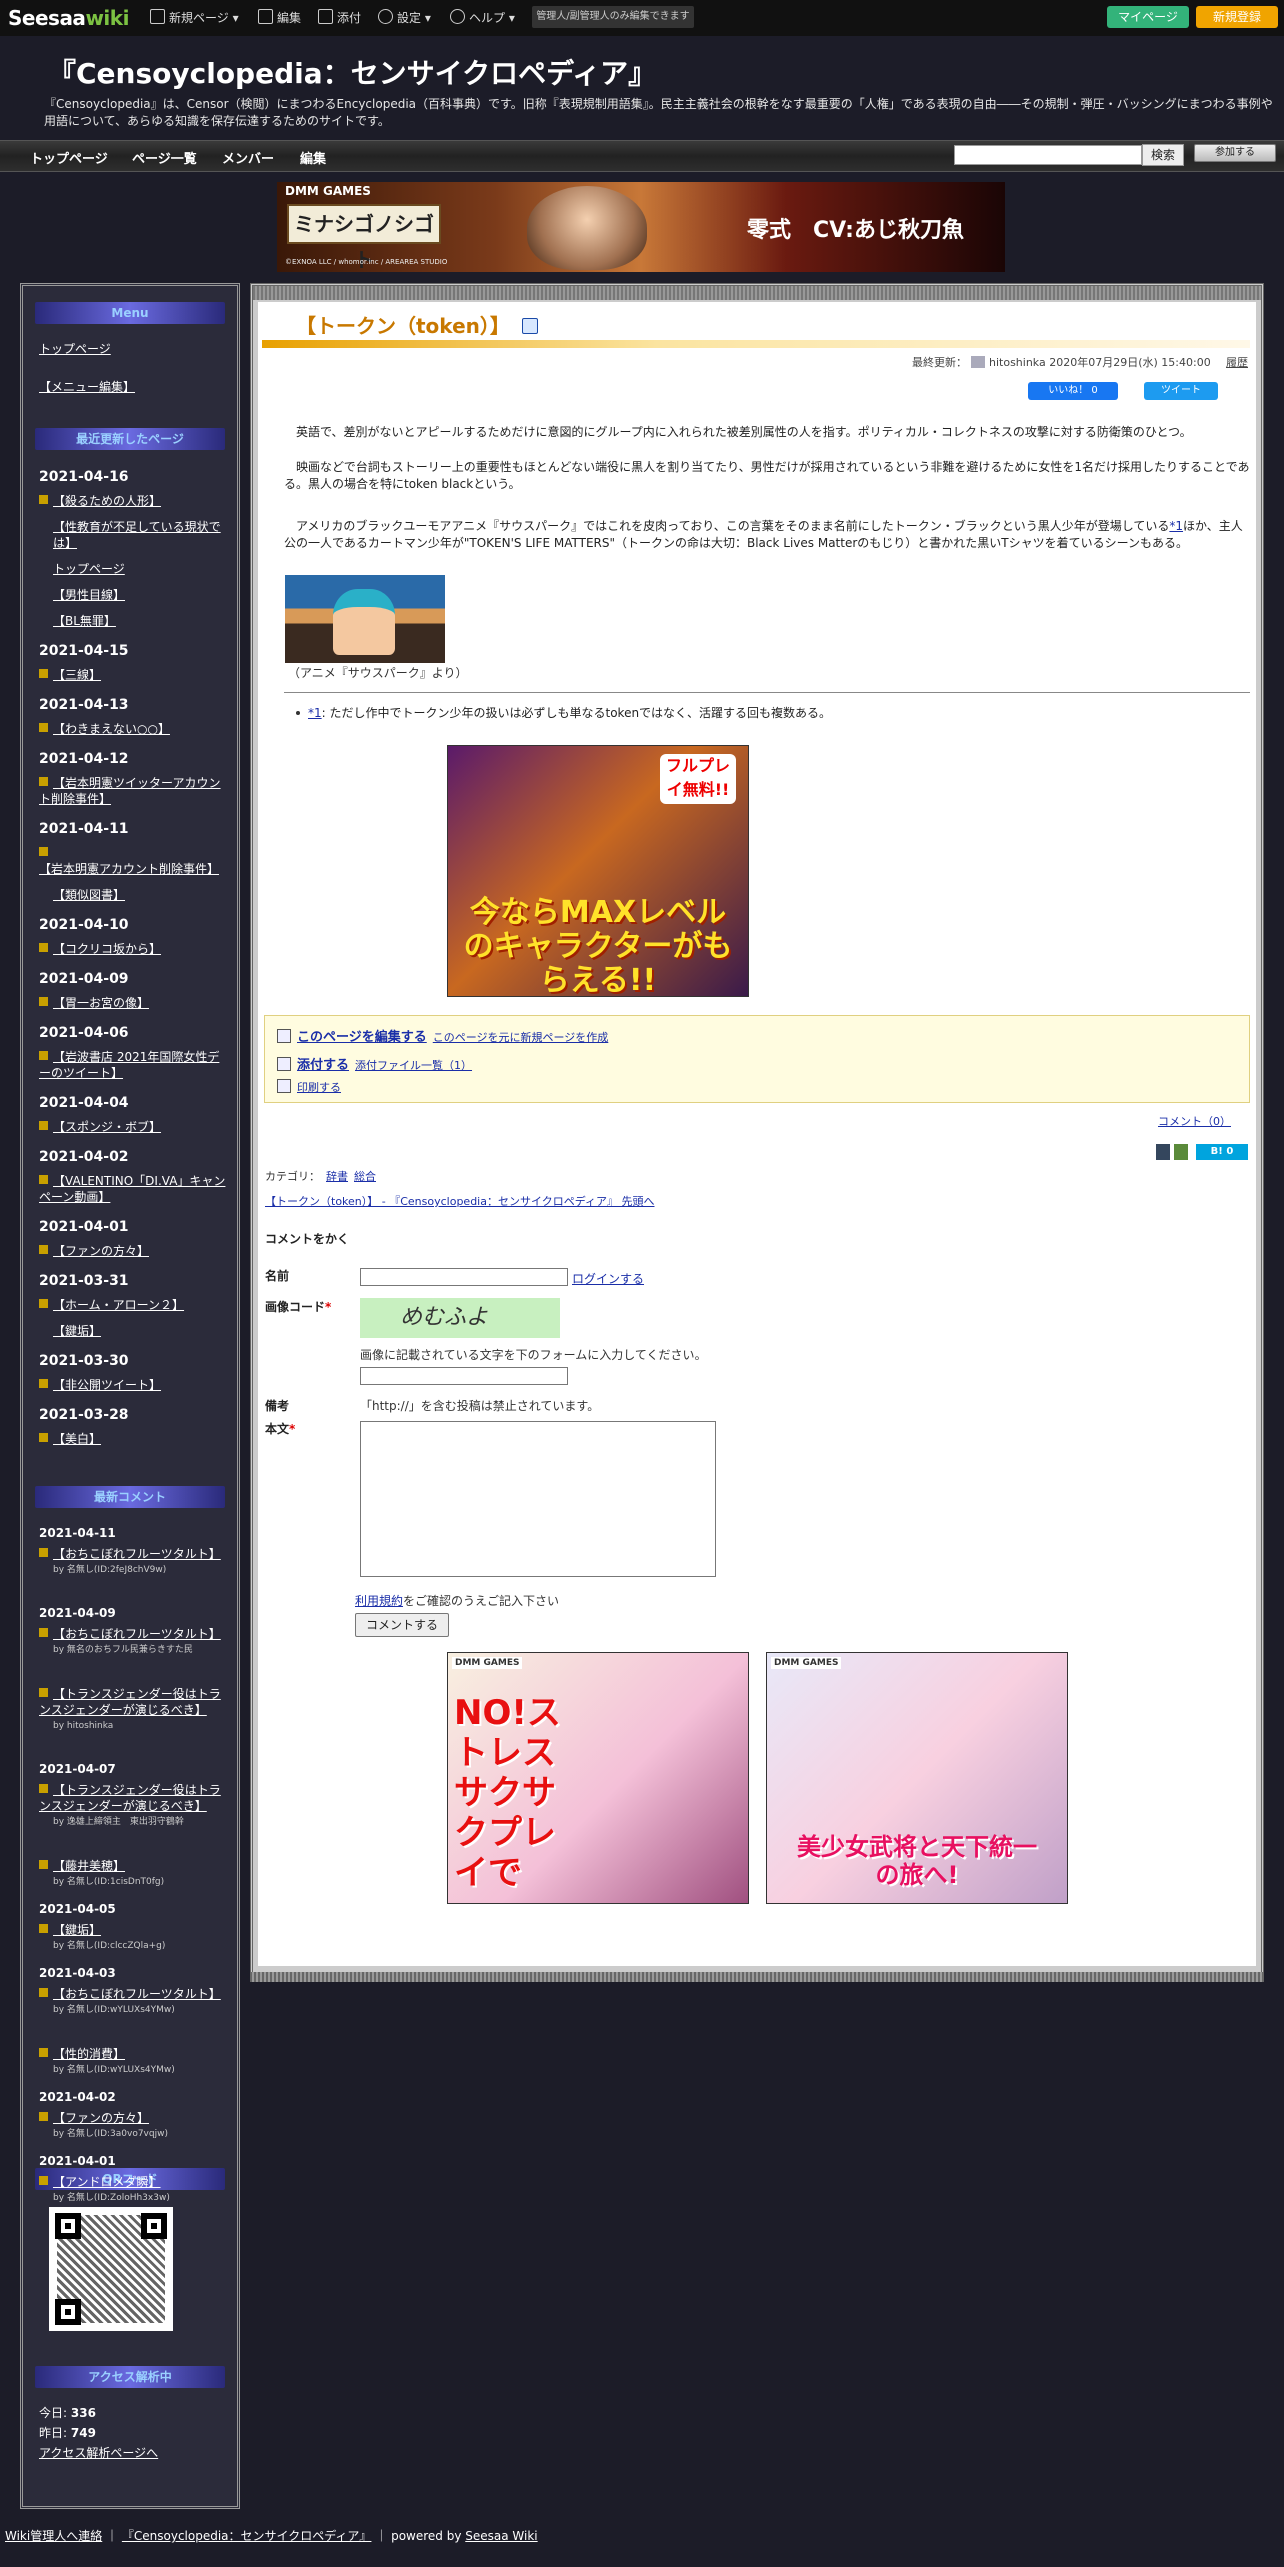 Image resolution: width=1284 pixels, height=2567 pixels. What do you see at coordinates (134, 1003) in the screenshot?
I see `recent-page-item: 【胃一お宮の像】` at bounding box center [134, 1003].